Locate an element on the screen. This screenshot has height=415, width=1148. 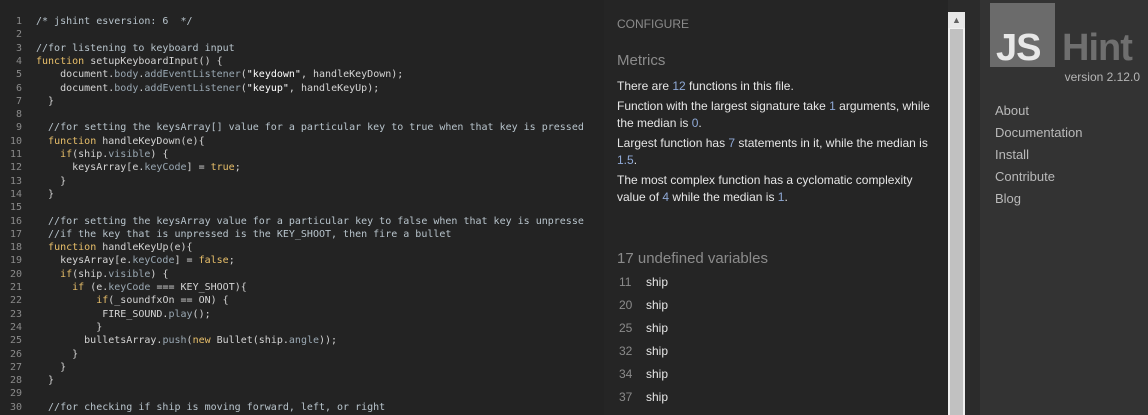
line-number: 21 is located at coordinates (15, 287).